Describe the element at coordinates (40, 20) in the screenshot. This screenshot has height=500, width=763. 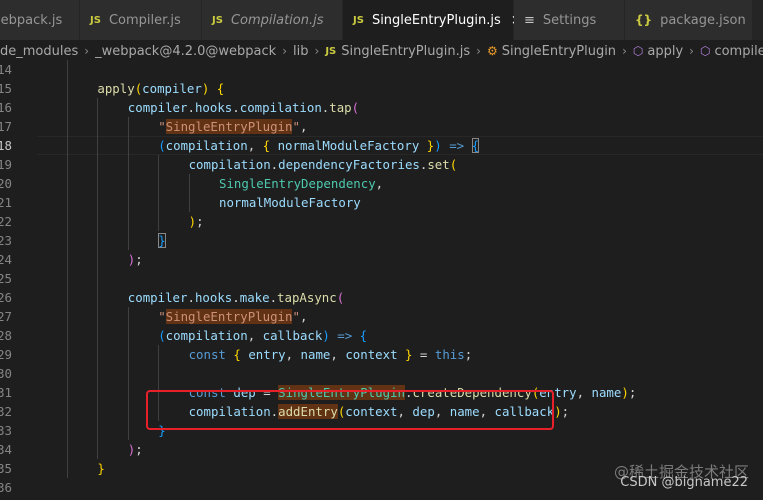
I see `tab-webpack-js: webpack.js` at that location.